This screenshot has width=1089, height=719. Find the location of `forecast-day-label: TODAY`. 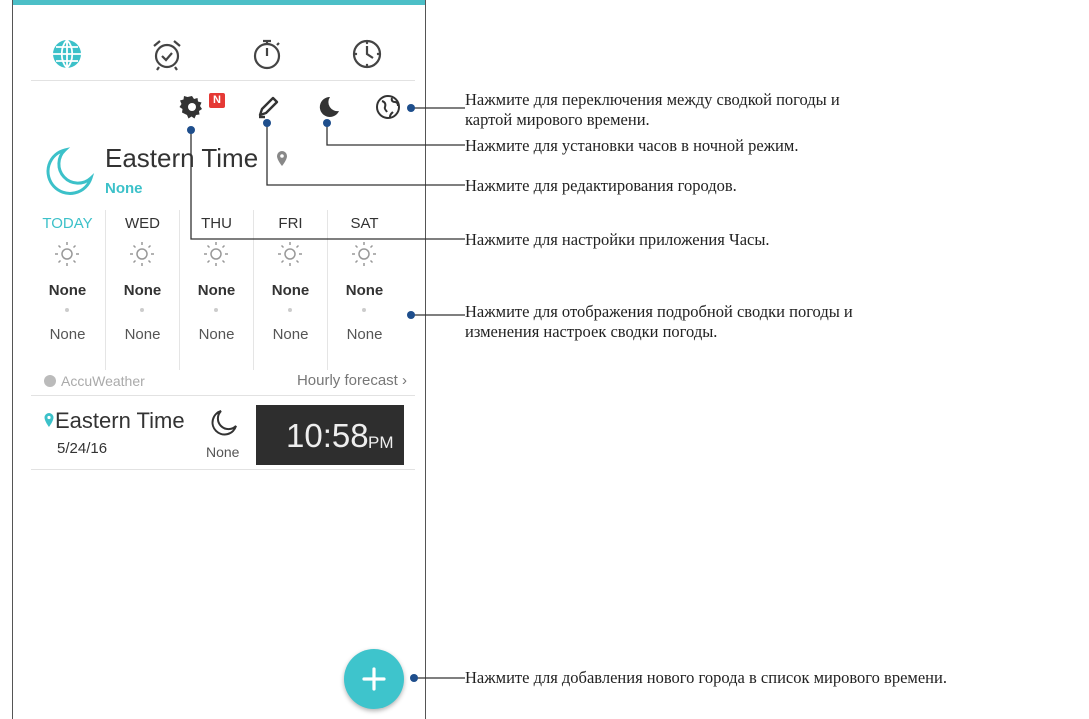

forecast-day-label: TODAY is located at coordinates (67, 223).